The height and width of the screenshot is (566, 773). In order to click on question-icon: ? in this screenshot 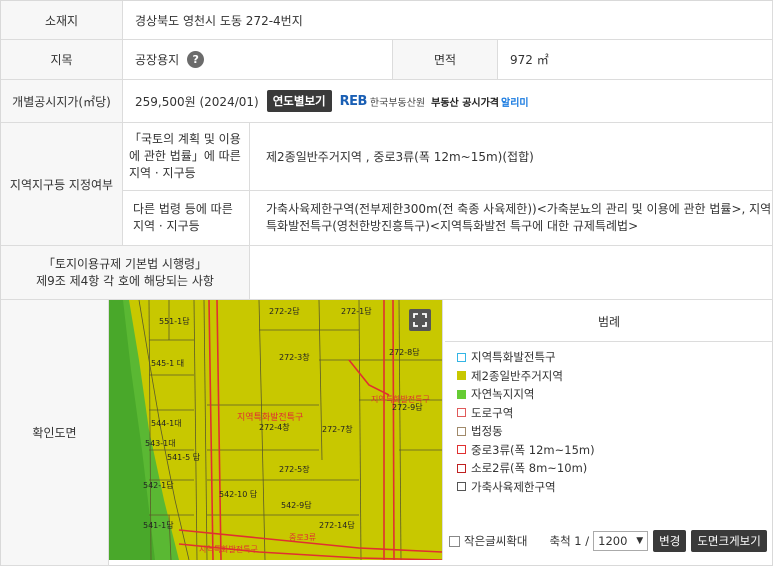, I will do `click(196, 59)`.